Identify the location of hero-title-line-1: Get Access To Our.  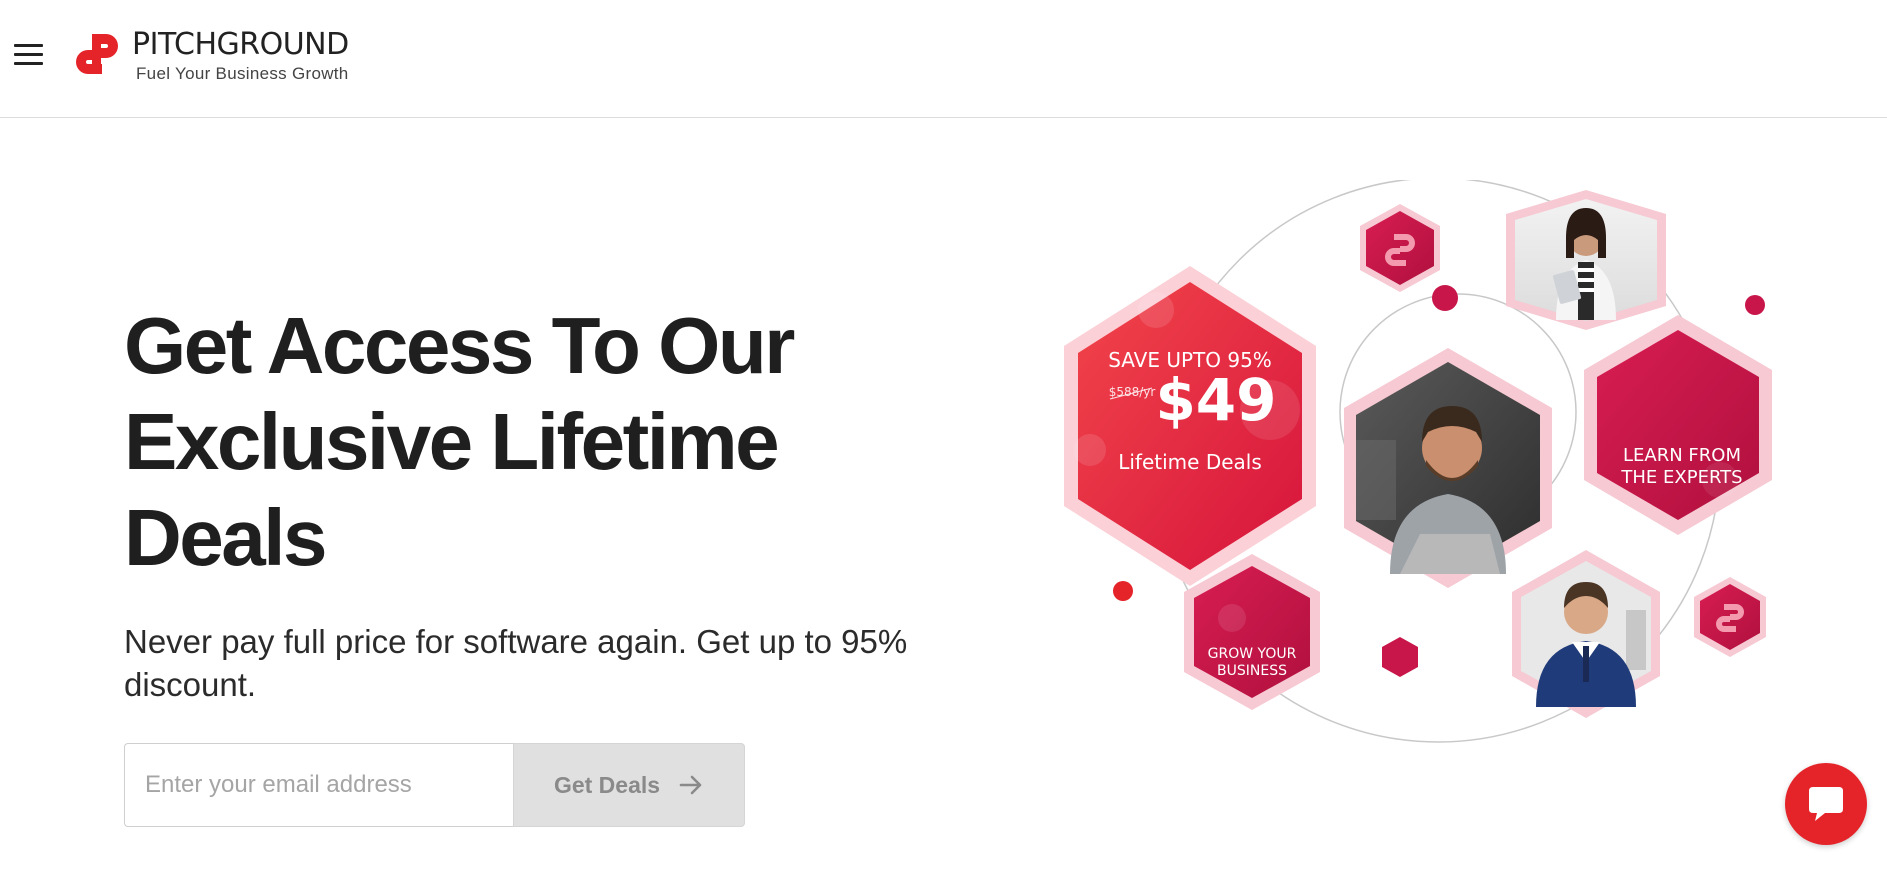
(459, 345).